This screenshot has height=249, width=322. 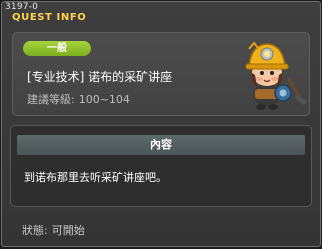 I want to click on recommended-level: 建議等級: 100~104, so click(x=80, y=99).